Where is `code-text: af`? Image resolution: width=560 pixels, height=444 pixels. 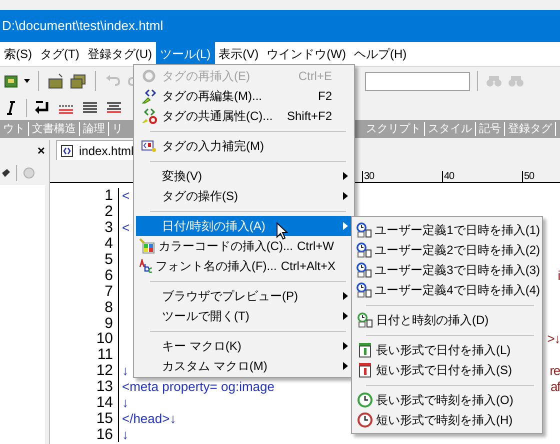 code-text: af is located at coordinates (555, 387).